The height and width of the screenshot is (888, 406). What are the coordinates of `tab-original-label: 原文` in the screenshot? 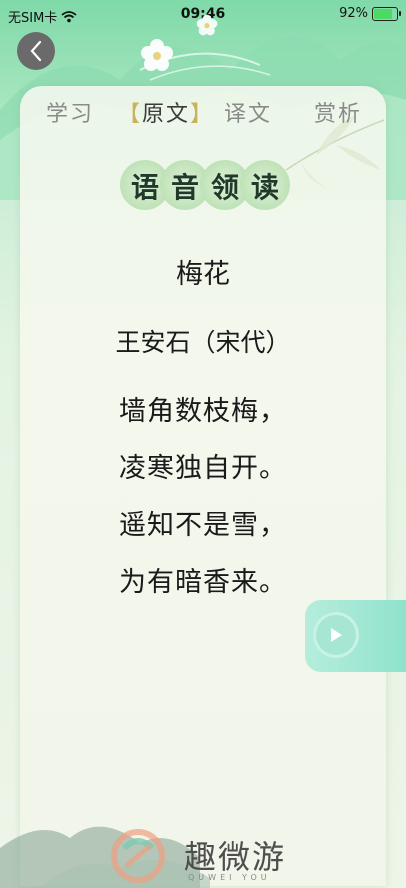 It's located at (166, 114).